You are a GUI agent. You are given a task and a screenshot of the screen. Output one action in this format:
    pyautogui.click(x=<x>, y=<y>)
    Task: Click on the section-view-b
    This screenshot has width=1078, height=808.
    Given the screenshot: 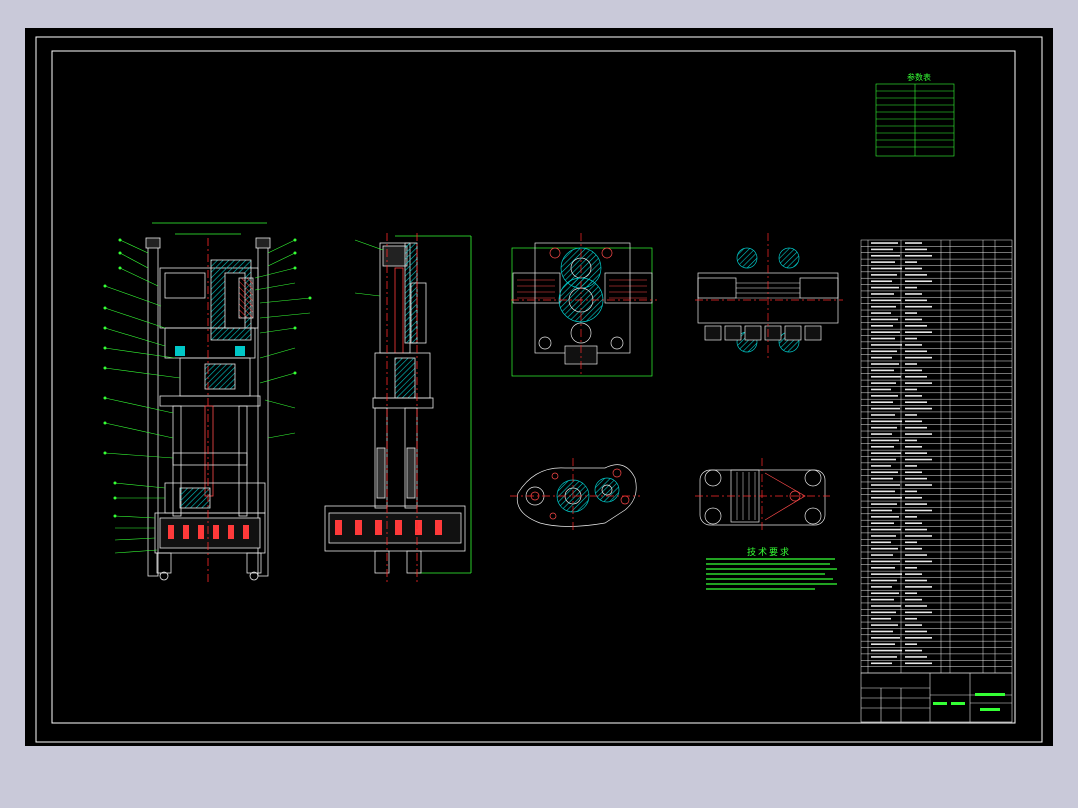 What is the action you would take?
    pyautogui.click(x=769, y=295)
    